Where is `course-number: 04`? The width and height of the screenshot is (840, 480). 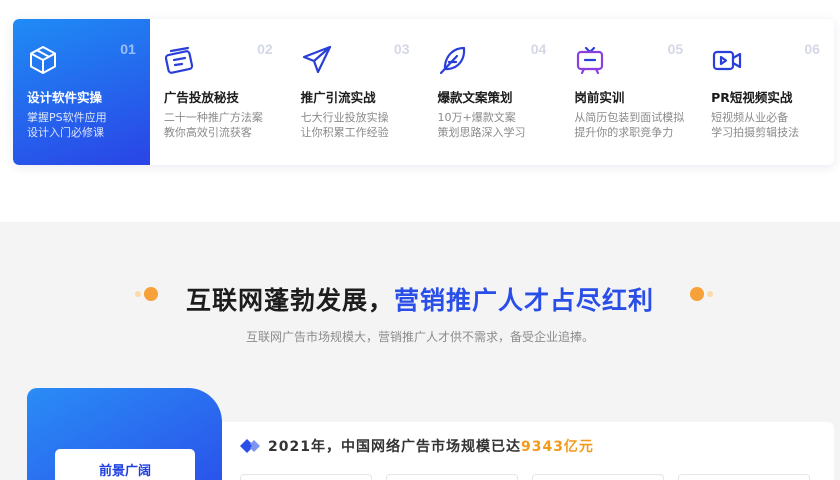
course-number: 04 is located at coordinates (538, 49).